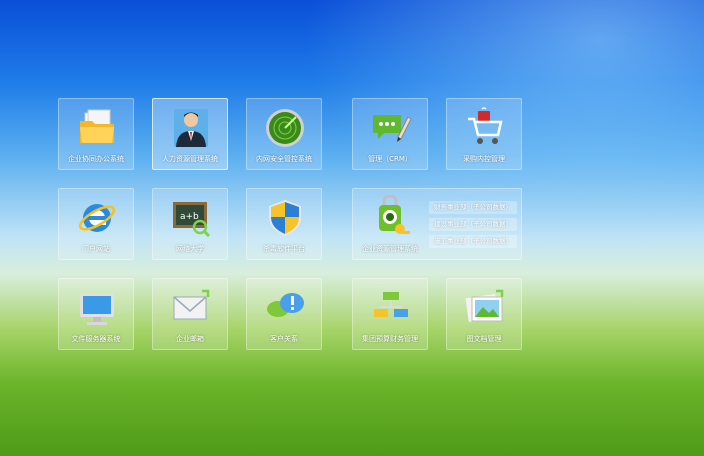  What do you see at coordinates (485, 125) in the screenshot?
I see `shopping-cart-icon` at bounding box center [485, 125].